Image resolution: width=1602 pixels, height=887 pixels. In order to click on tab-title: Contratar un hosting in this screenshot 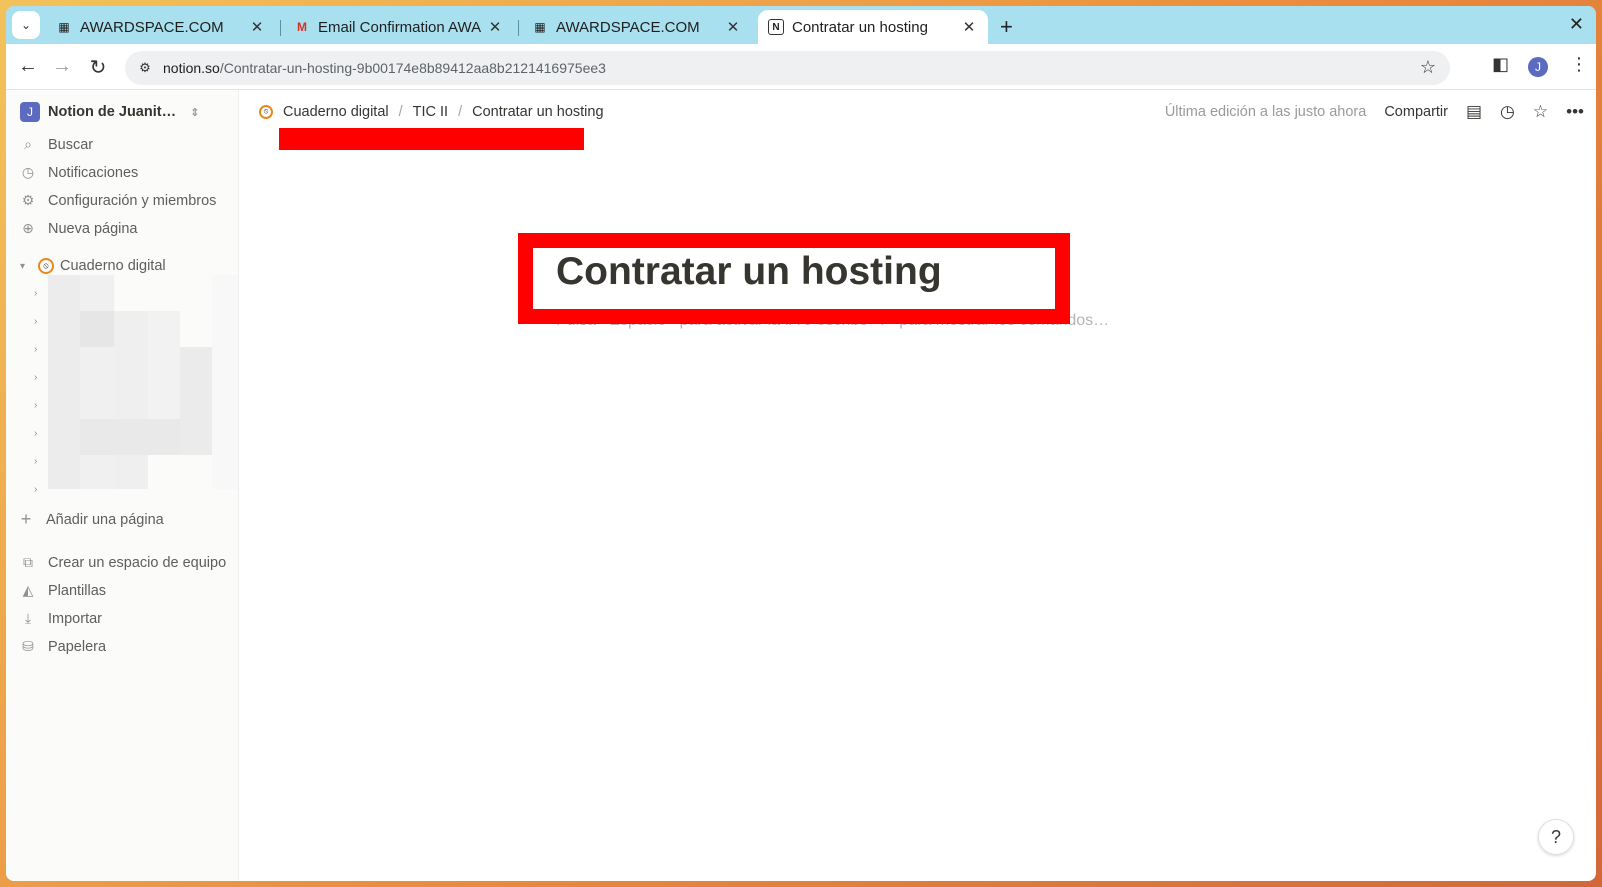, I will do `click(860, 27)`.